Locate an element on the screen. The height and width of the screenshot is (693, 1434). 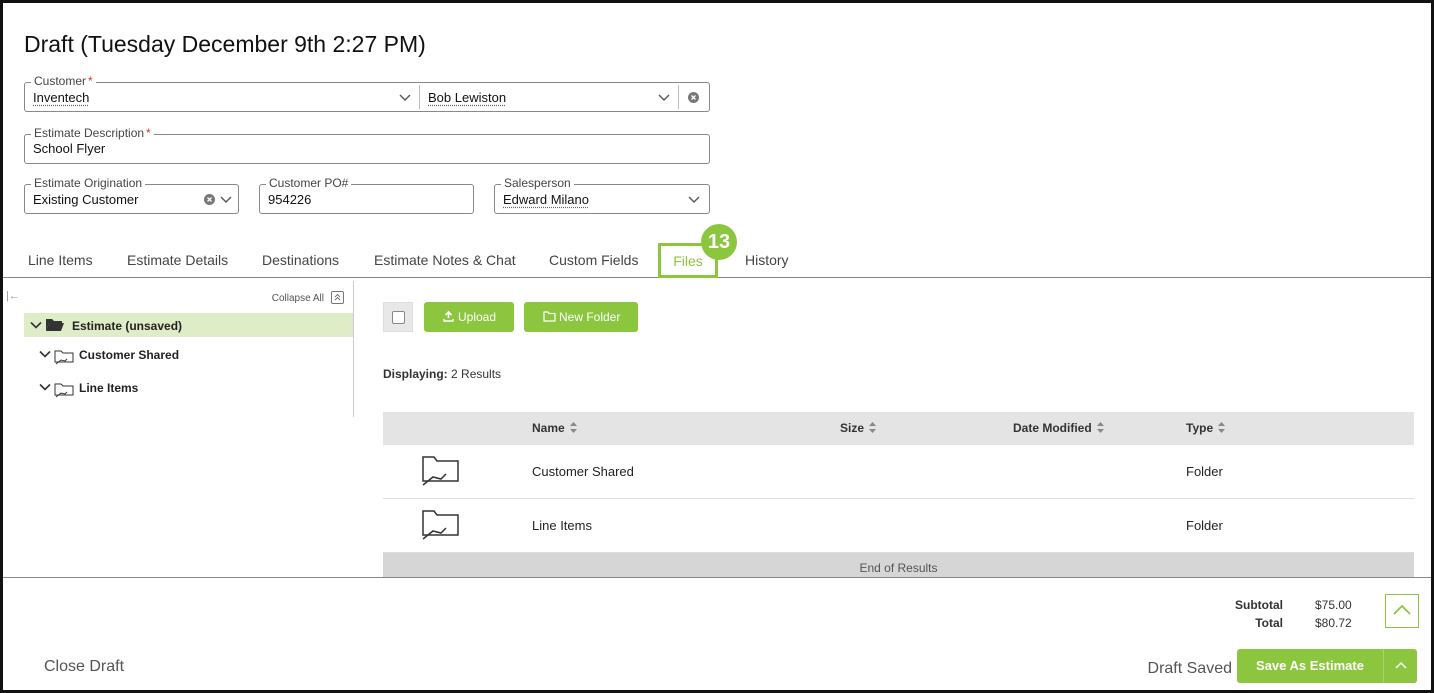
table-row: Customer Shared Folder is located at coordinates (898, 472).